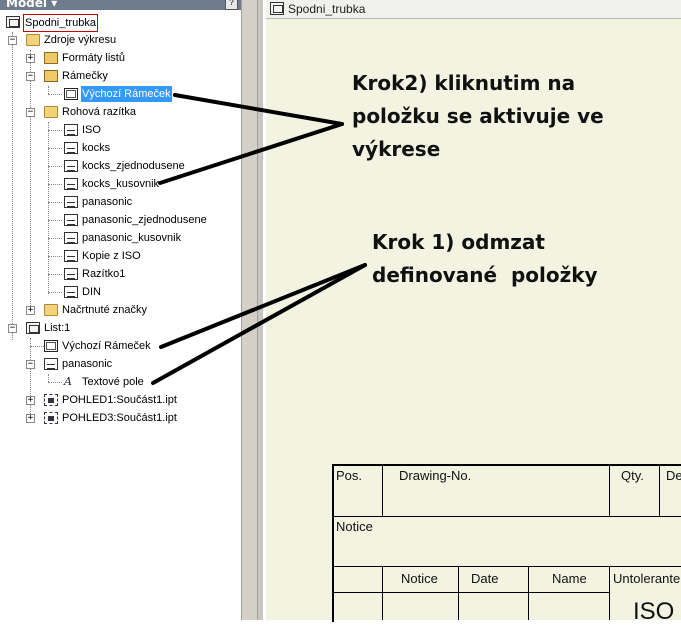  What do you see at coordinates (569, 578) in the screenshot?
I see `name-column-label: Name` at bounding box center [569, 578].